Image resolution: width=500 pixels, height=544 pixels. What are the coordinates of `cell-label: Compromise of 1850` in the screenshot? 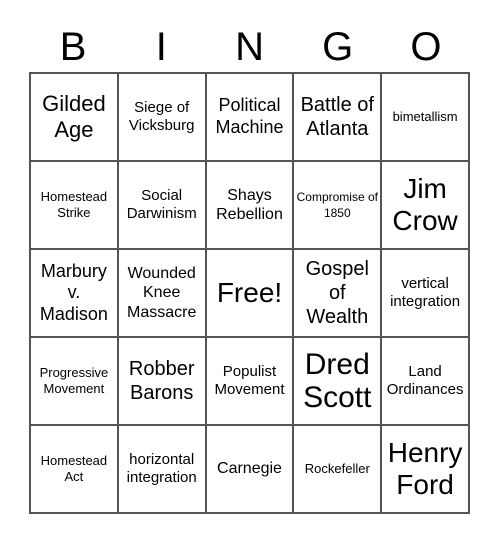 It's located at (337, 204).